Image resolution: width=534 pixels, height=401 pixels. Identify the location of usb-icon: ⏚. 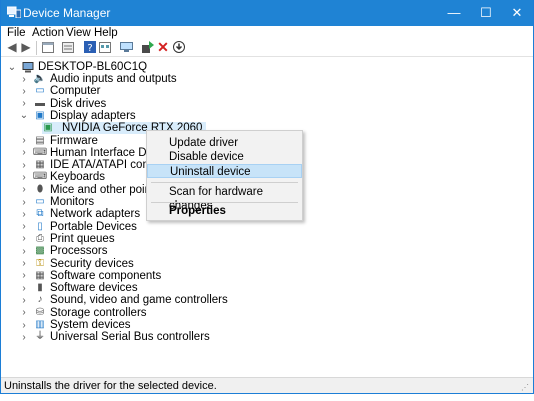
(40, 337).